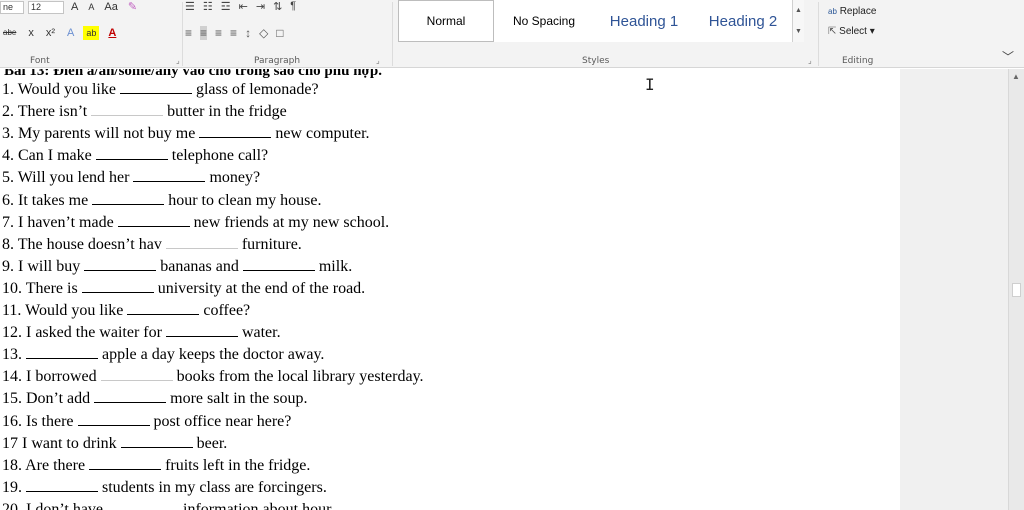  What do you see at coordinates (59, 33) in the screenshot?
I see `font-toolbar-row2: abe x x² A ab A` at bounding box center [59, 33].